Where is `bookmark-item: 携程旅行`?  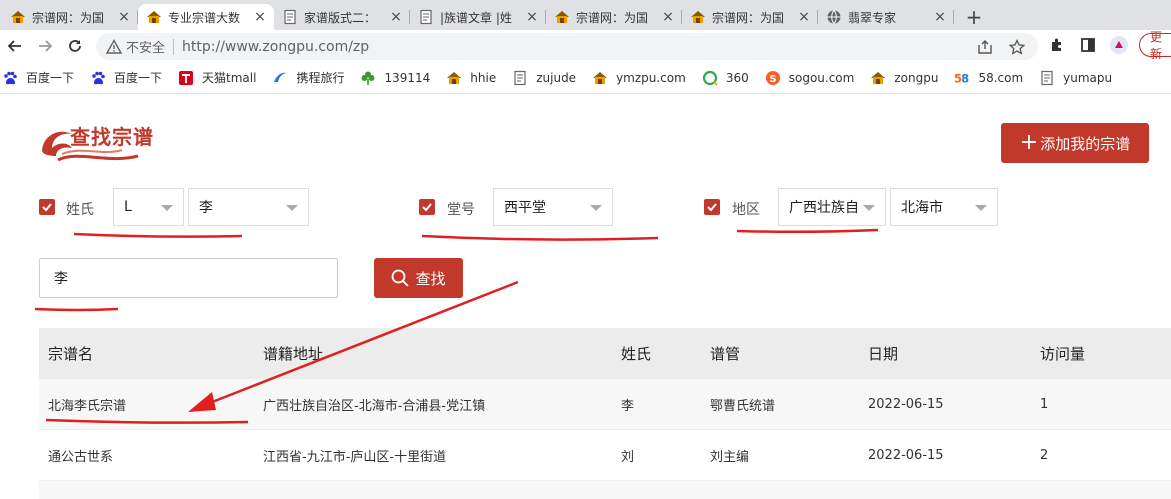 bookmark-item: 携程旅行 is located at coordinates (308, 77).